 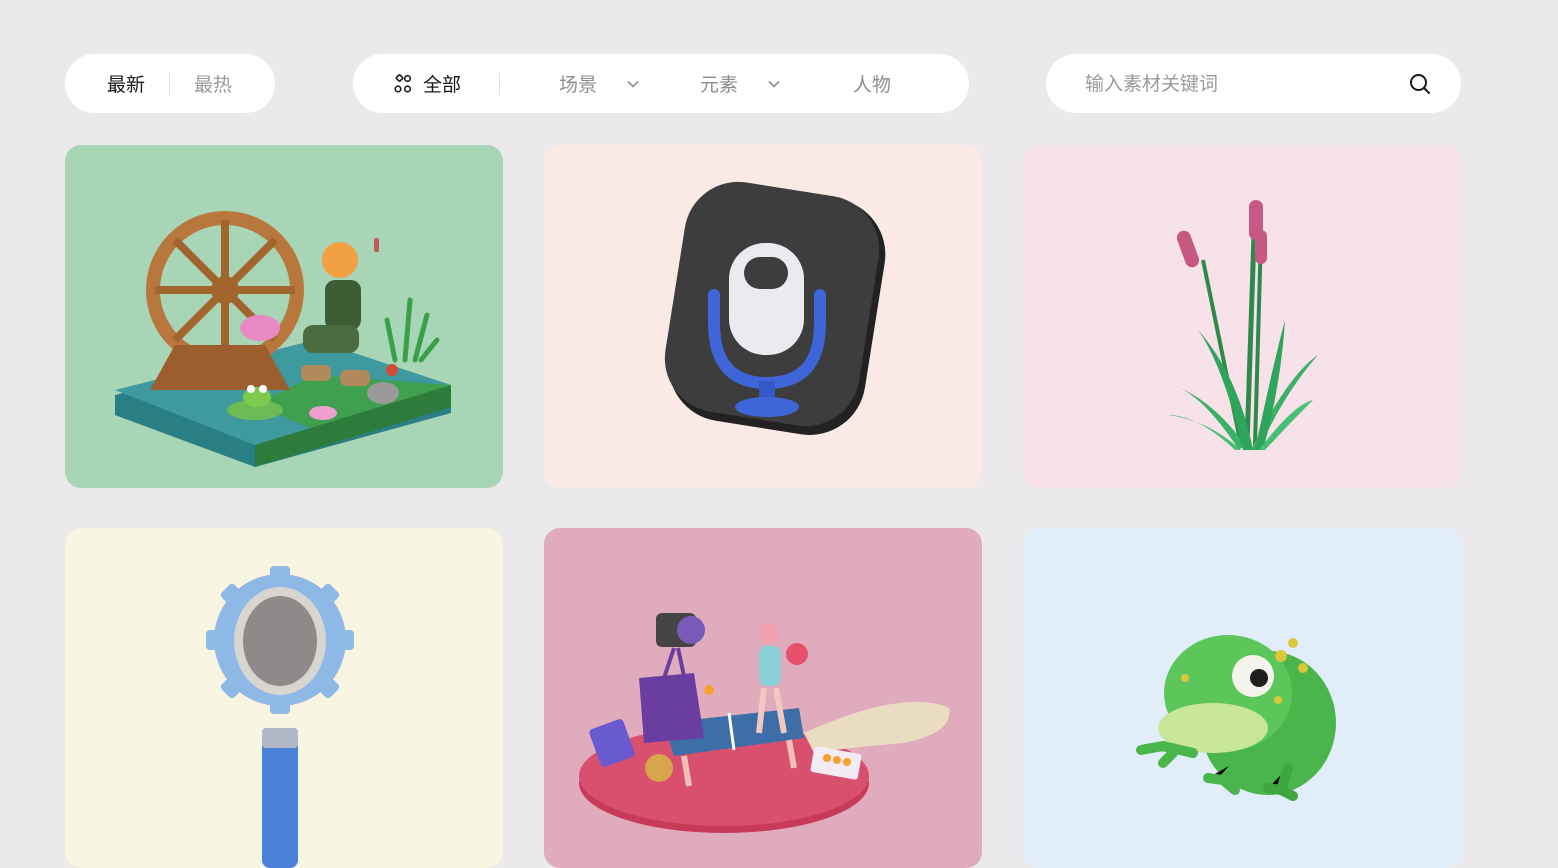 What do you see at coordinates (661, 83) in the screenshot?
I see `category-filter-bar: 全部 场景 元素 人物` at bounding box center [661, 83].